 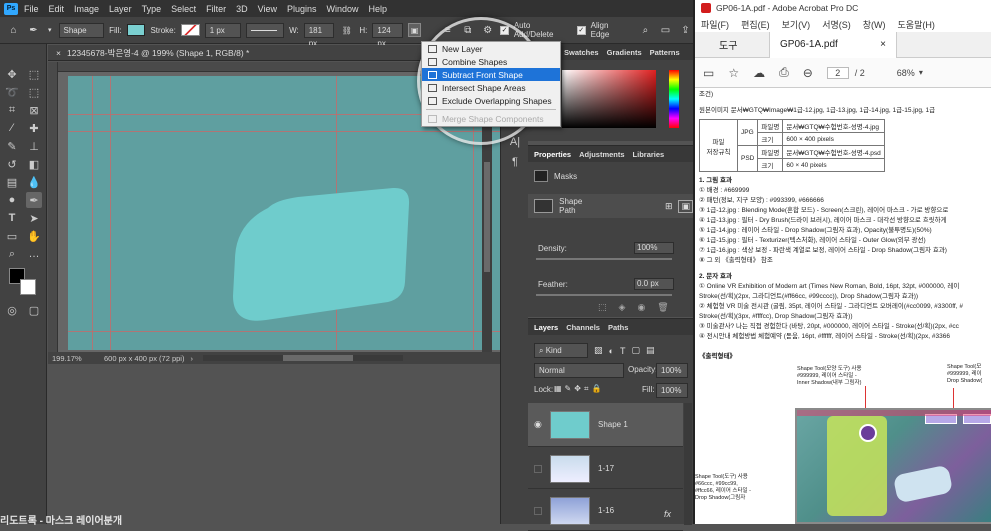 What do you see at coordinates (81, 30) in the screenshot?
I see `tool-mode-select: Shape` at bounding box center [81, 30].